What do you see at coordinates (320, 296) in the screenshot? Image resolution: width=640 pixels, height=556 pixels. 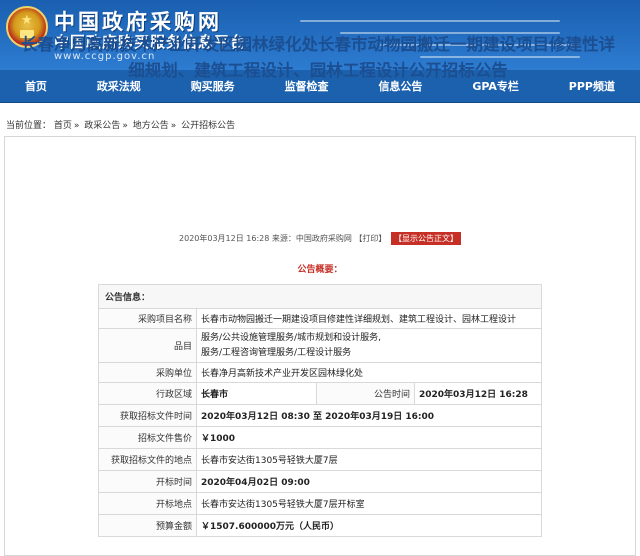 I see `table-header: 公告信息：` at bounding box center [320, 296].